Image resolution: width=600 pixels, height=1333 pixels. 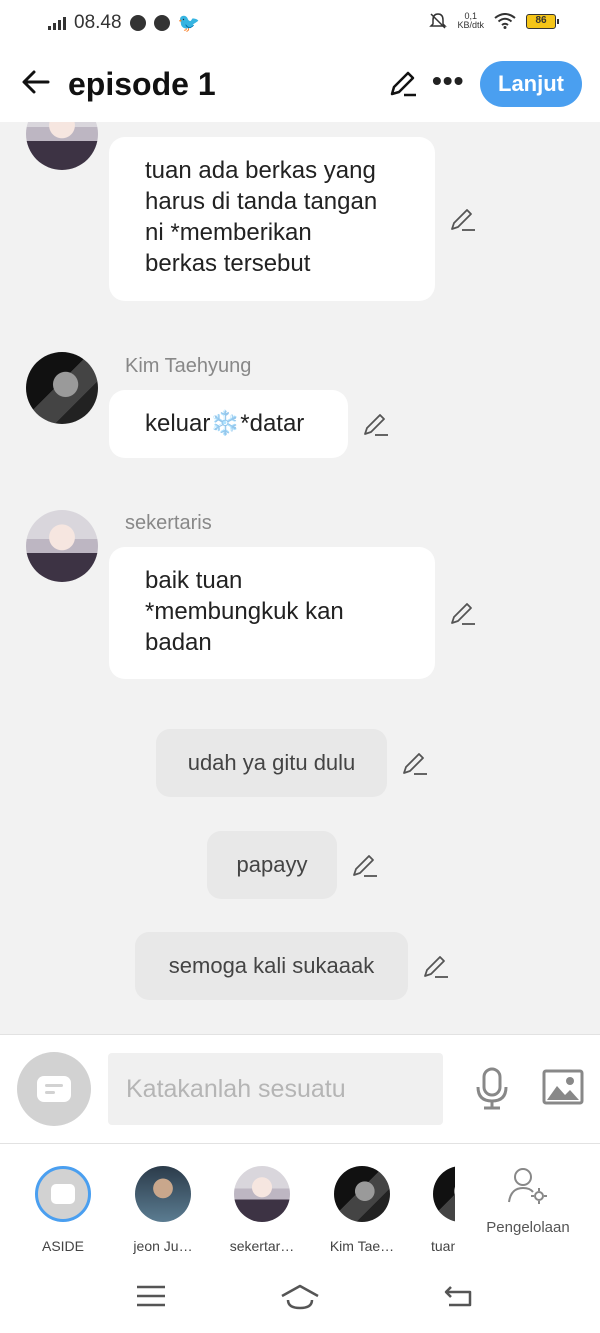 What do you see at coordinates (542, 21) in the screenshot?
I see `battery-icon: 86` at bounding box center [542, 21].